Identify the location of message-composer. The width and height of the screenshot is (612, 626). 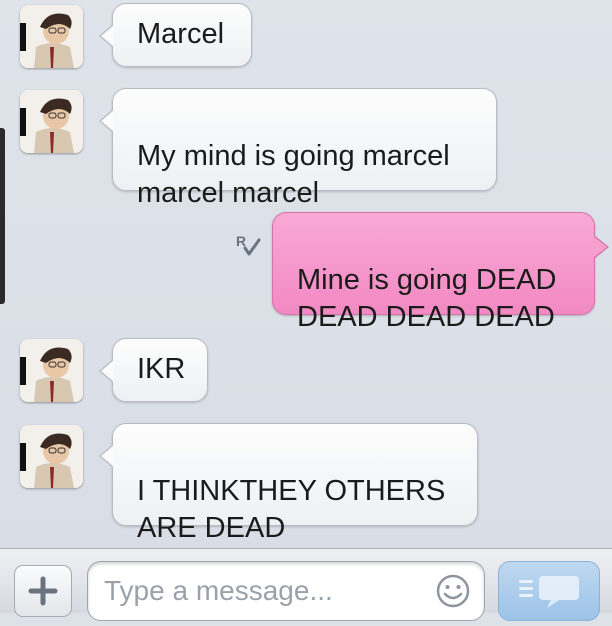
(306, 584).